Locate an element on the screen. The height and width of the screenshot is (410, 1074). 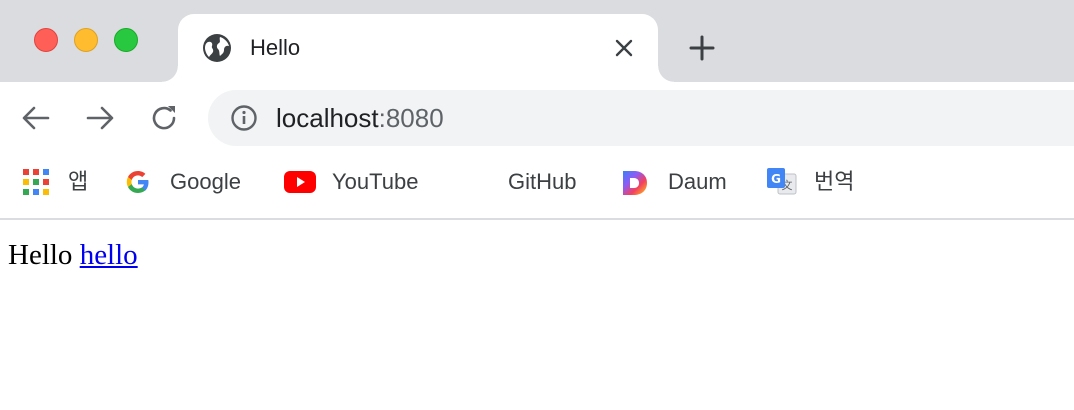
page-text: Hello is located at coordinates (40, 255).